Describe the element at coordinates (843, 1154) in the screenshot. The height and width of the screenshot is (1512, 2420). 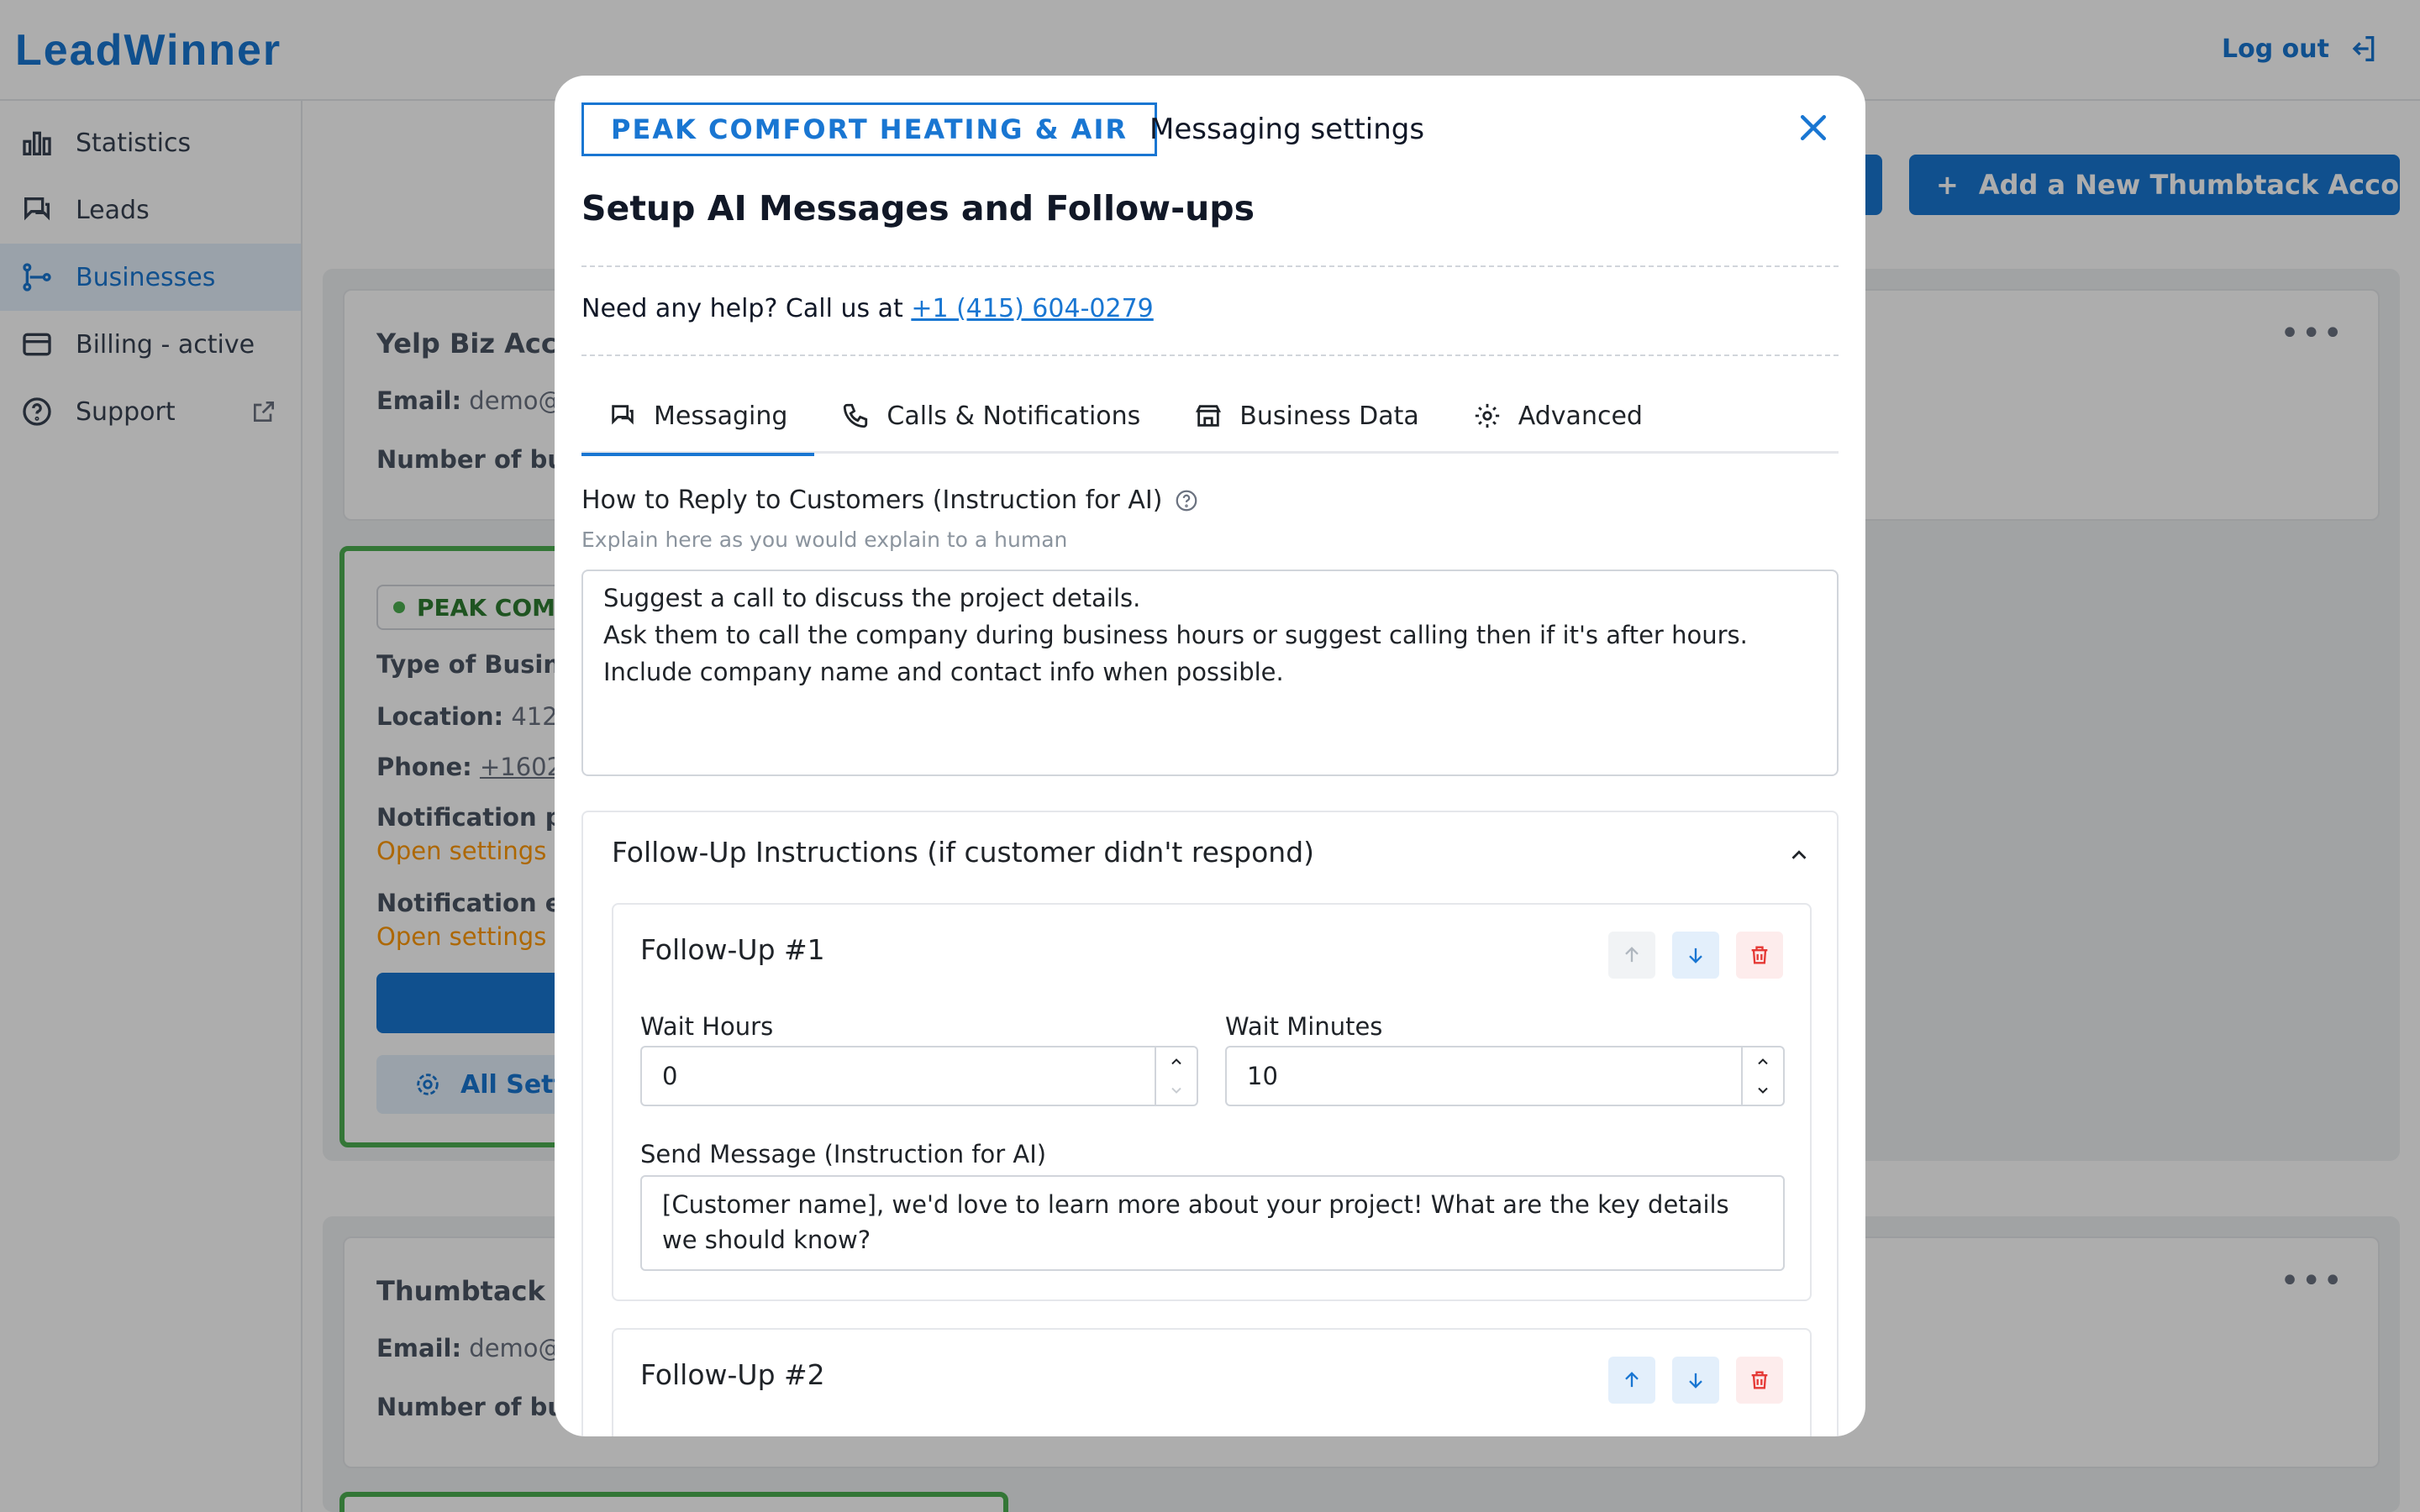
I see `send-message-label: Send Message (Instruction for AI)` at that location.